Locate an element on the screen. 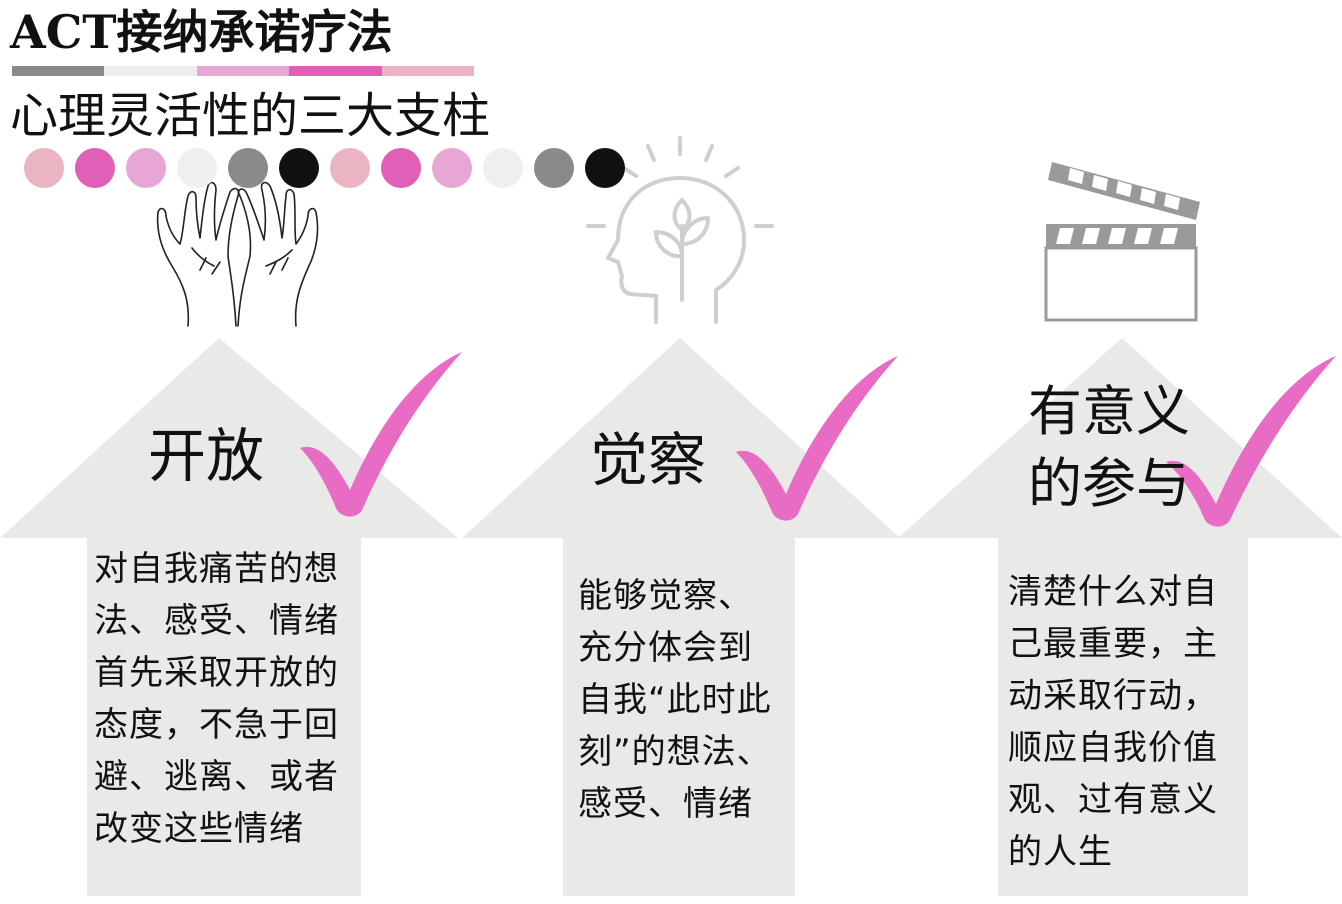  desc-line: 对自我痛苦的想 is located at coordinates (216, 569).